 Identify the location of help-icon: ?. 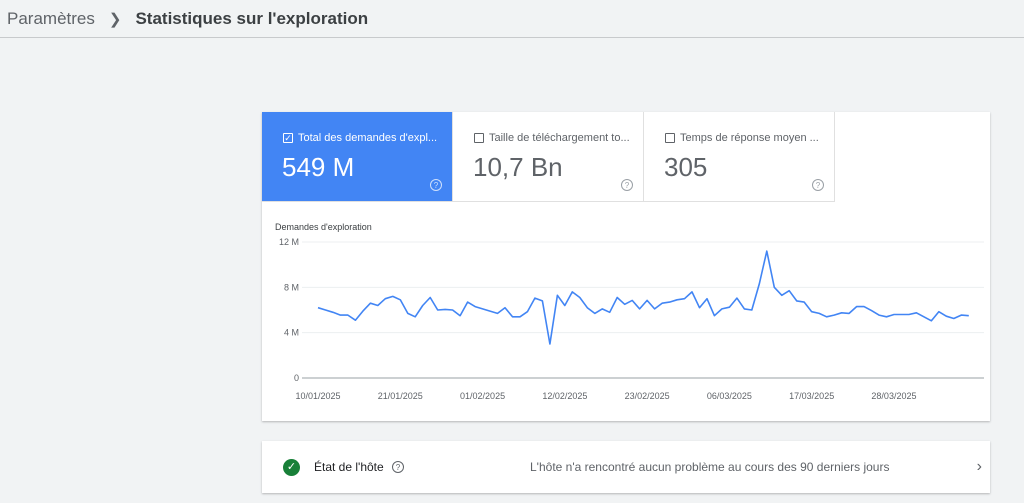
(398, 467).